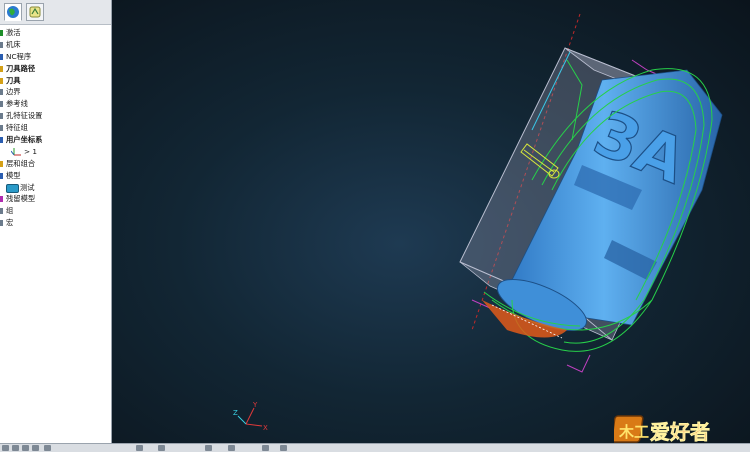 The image size is (750, 452). Describe the element at coordinates (55, 140) in the screenshot. I see `tree-item: 用户坐标系` at that location.